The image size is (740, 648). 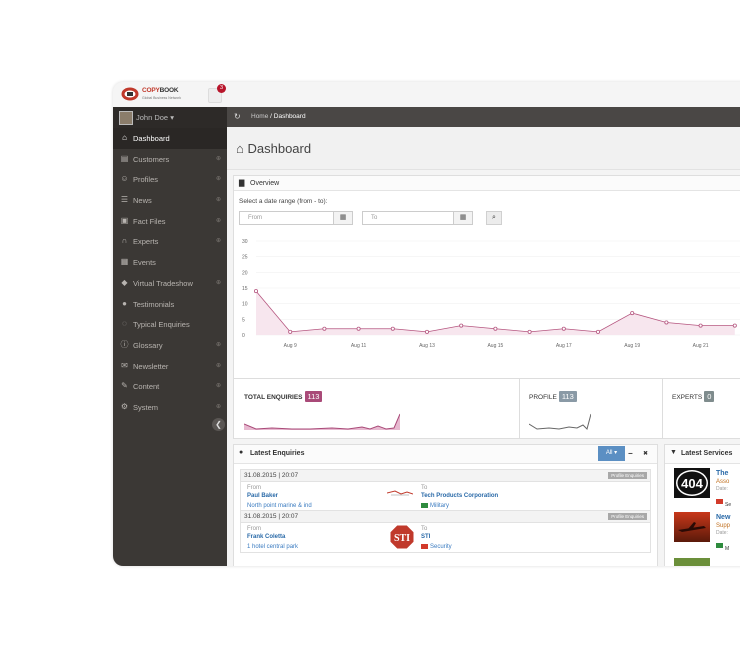 I want to click on sidebar-item-system: ⚙ System ⊕, so click(x=170, y=407).